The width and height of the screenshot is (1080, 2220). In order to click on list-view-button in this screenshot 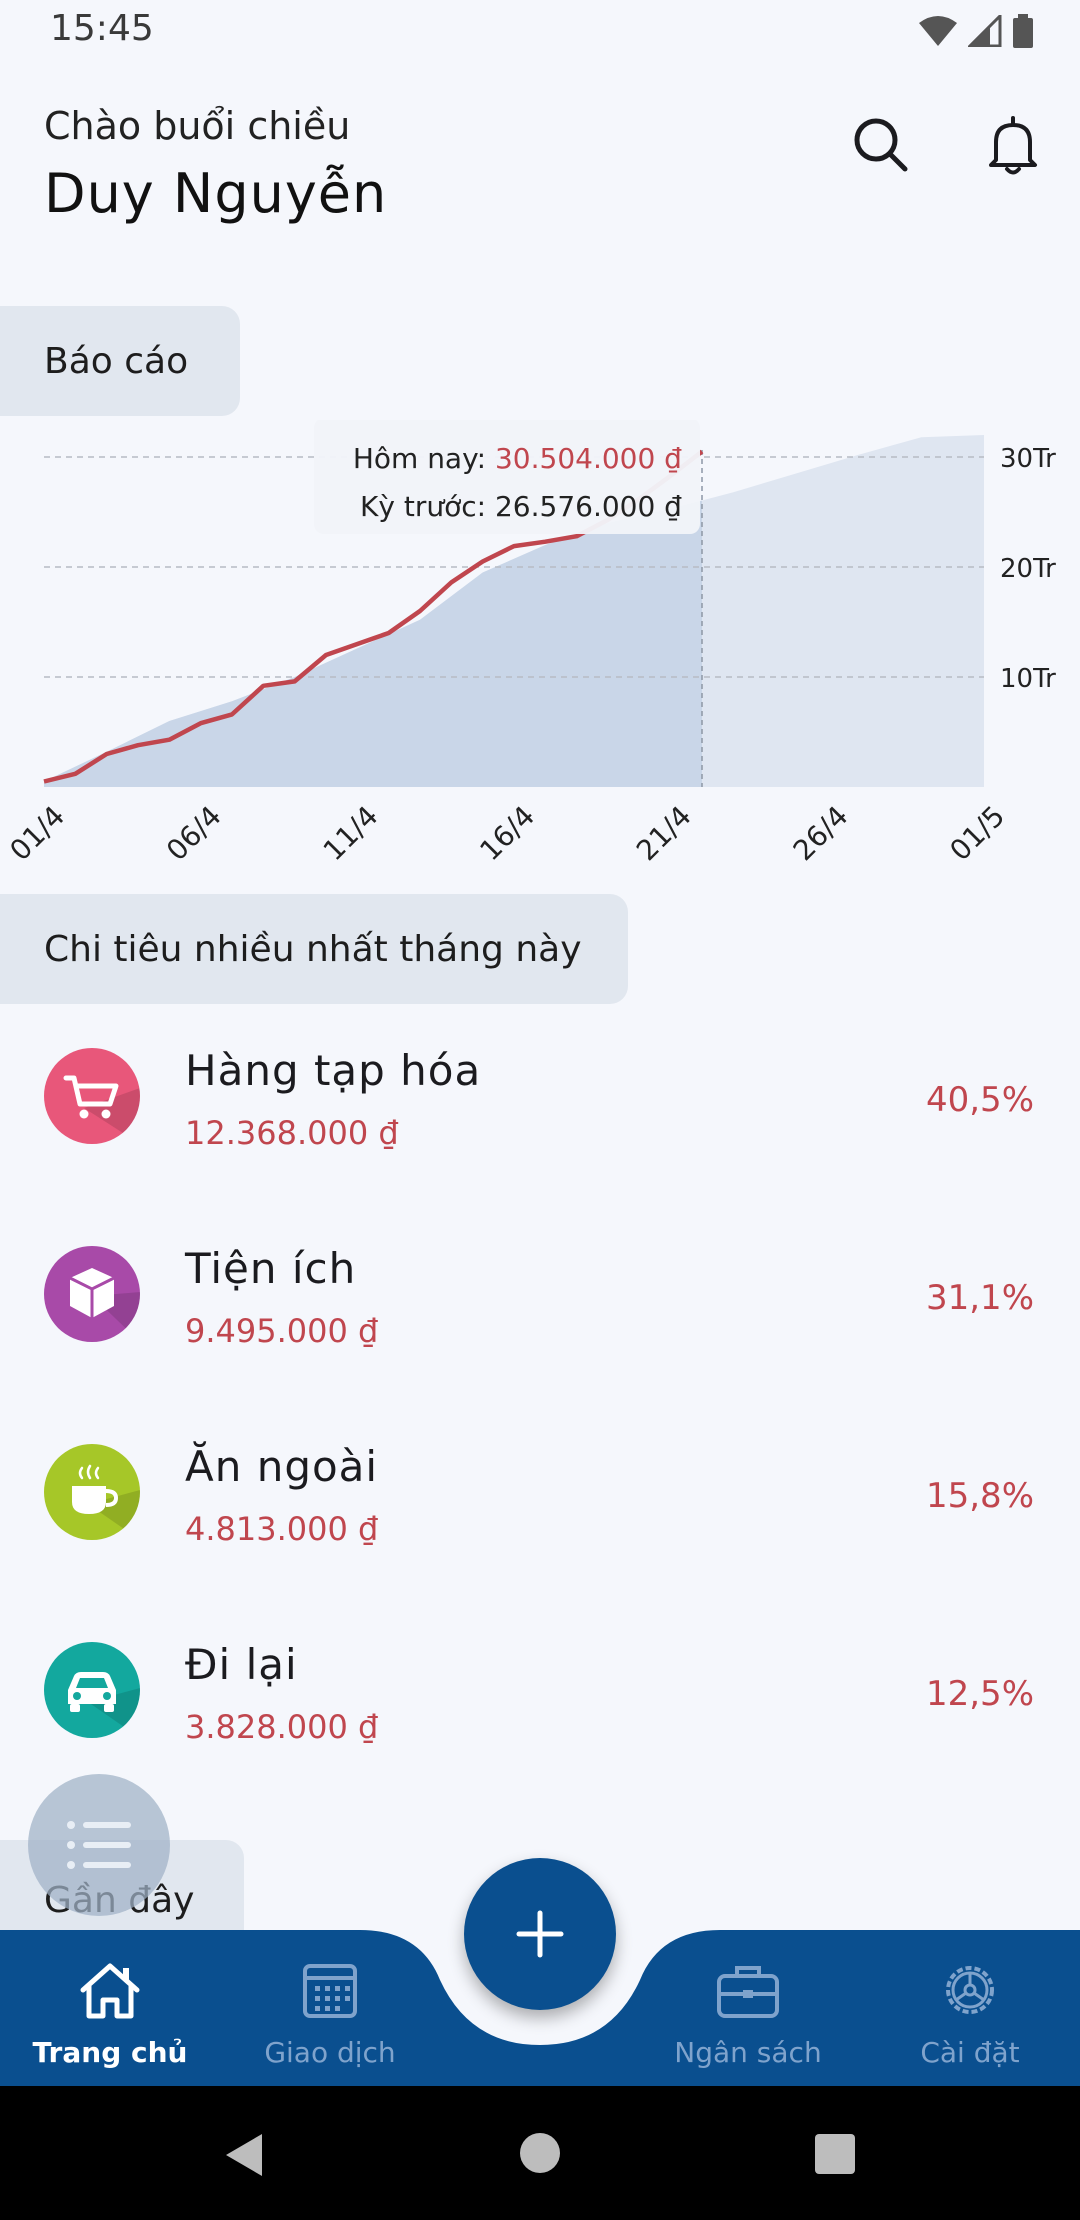, I will do `click(99, 1845)`.